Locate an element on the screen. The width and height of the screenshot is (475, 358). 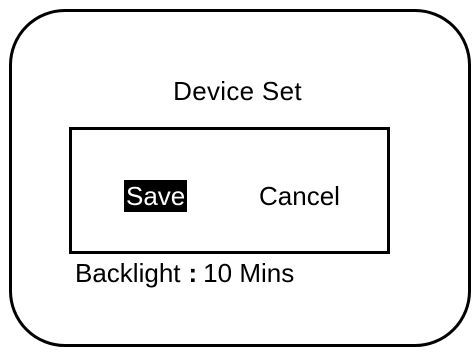
backlight-status: Backlight:10 Mins is located at coordinates (184, 273).